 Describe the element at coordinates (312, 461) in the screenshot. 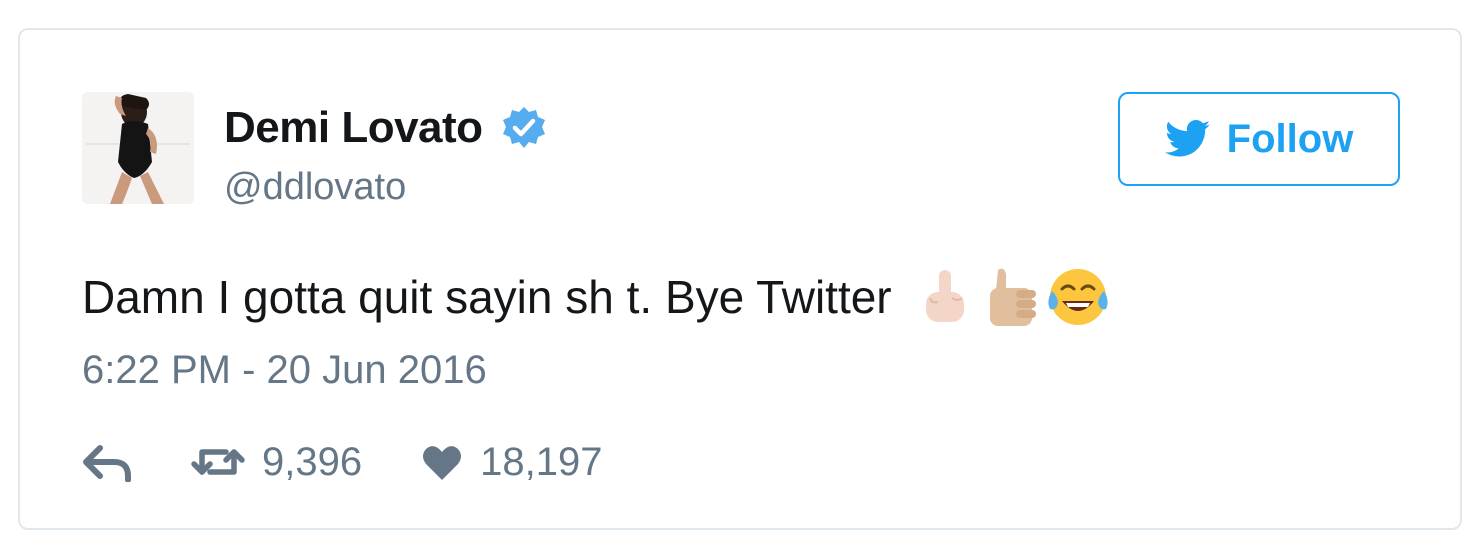

I see `retweet-count: 9,396` at that location.